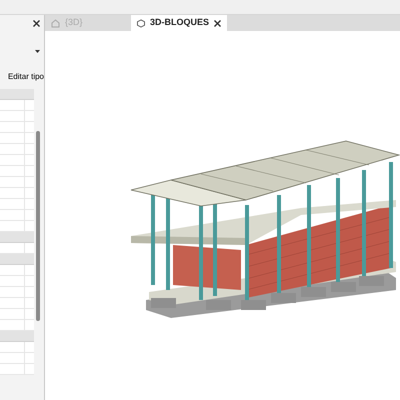  Describe the element at coordinates (179, 23) in the screenshot. I see `view-tab: 3D-BLOQUES` at that location.